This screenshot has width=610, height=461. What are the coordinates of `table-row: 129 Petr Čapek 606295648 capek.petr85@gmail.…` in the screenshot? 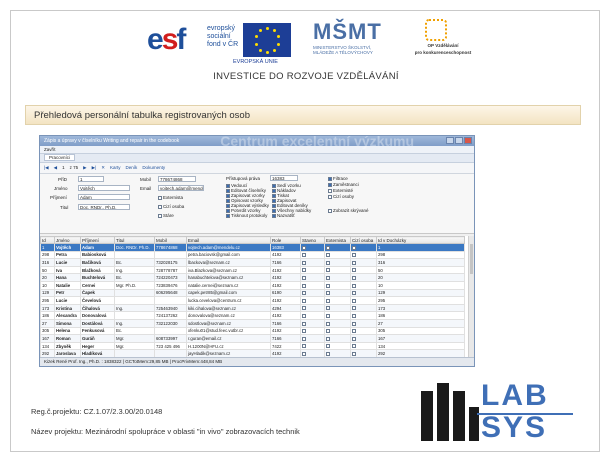 It's located at (252, 293).